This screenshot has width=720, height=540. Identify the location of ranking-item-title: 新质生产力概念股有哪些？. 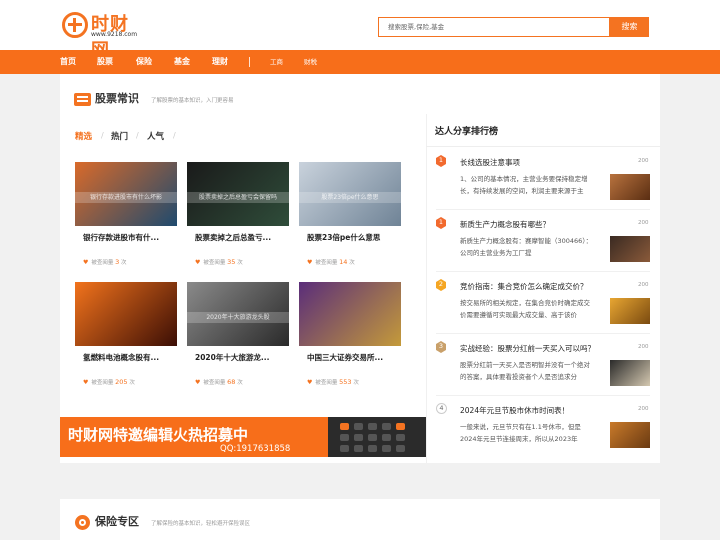
(505, 224).